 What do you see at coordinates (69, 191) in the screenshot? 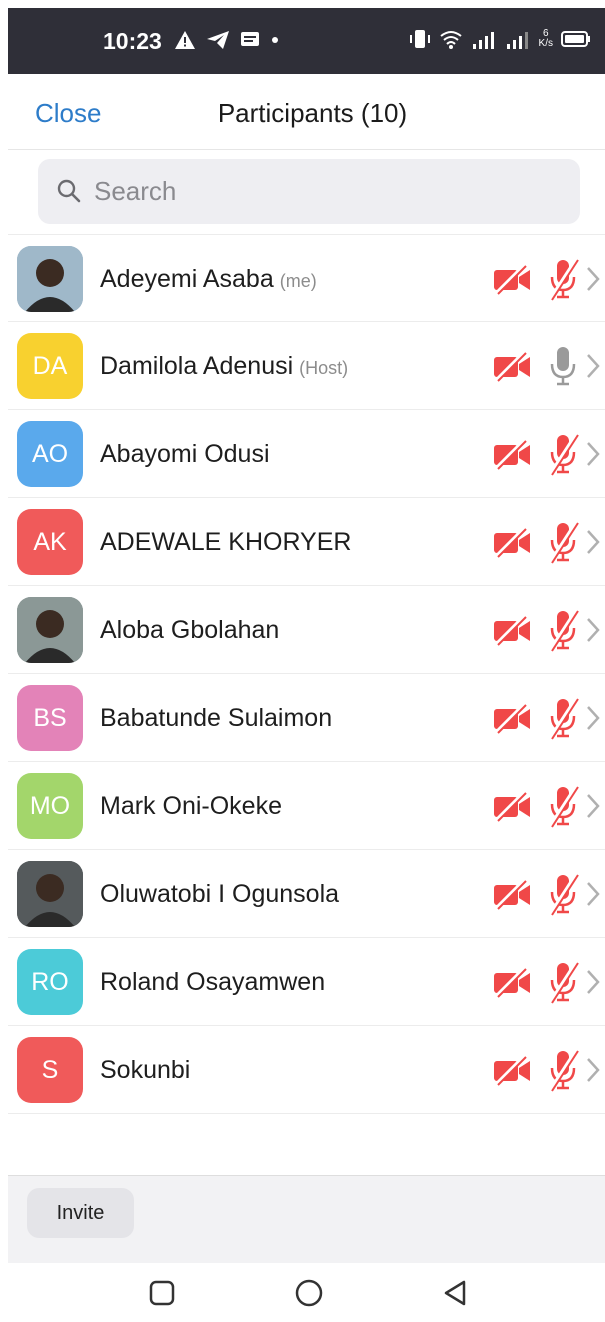
I see `search-icon` at bounding box center [69, 191].